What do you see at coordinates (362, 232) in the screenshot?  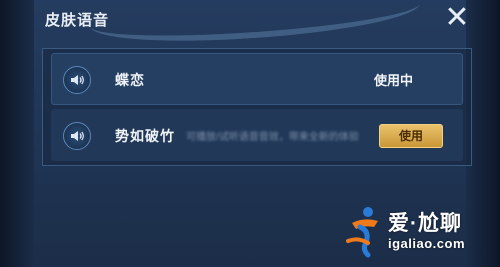 I see `watermark-logo-icon` at bounding box center [362, 232].